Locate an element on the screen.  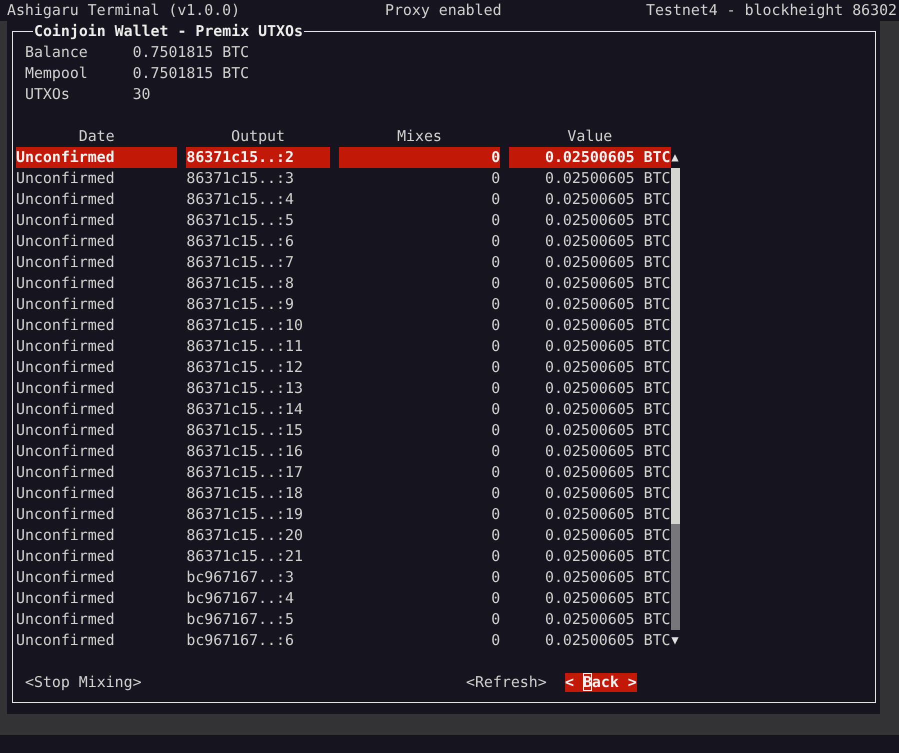
table-cell: 86371c15..:4 is located at coordinates (258, 199).